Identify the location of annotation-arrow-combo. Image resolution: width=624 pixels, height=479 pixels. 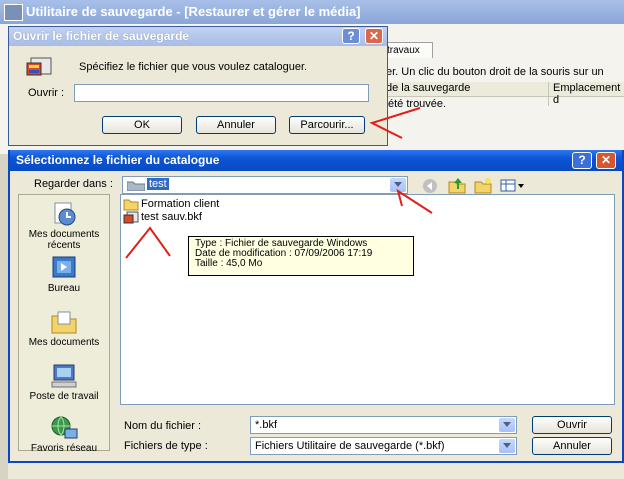
(414, 201).